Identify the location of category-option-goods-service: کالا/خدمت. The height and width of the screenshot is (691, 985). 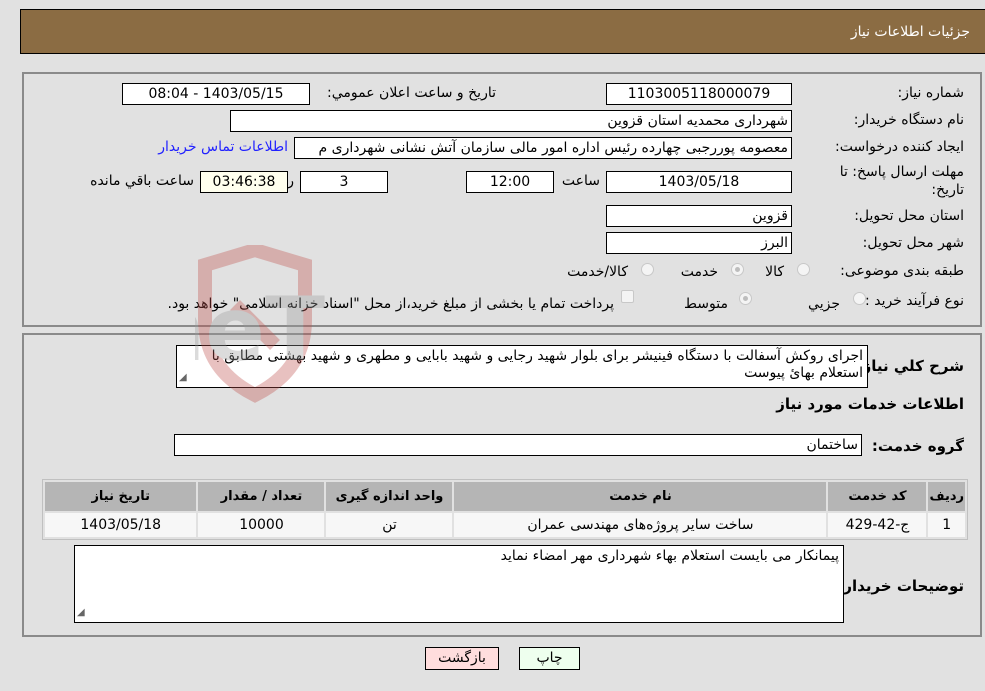
(597, 272).